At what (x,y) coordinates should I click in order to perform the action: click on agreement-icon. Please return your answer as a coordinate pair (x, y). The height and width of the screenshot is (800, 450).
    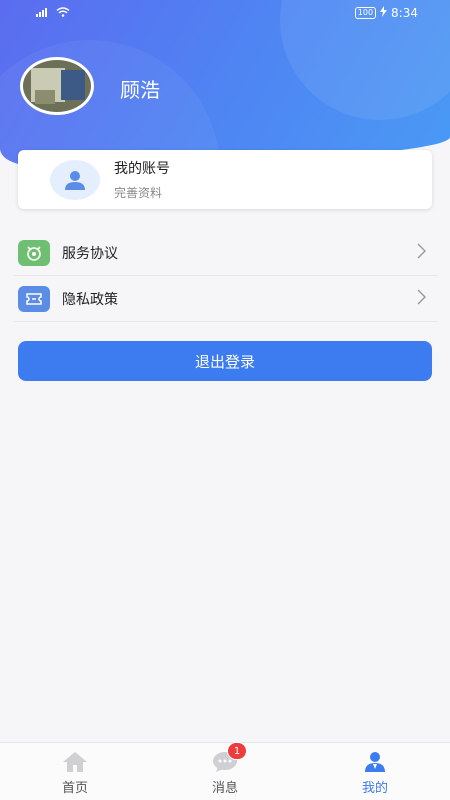
    Looking at the image, I should click on (34, 252).